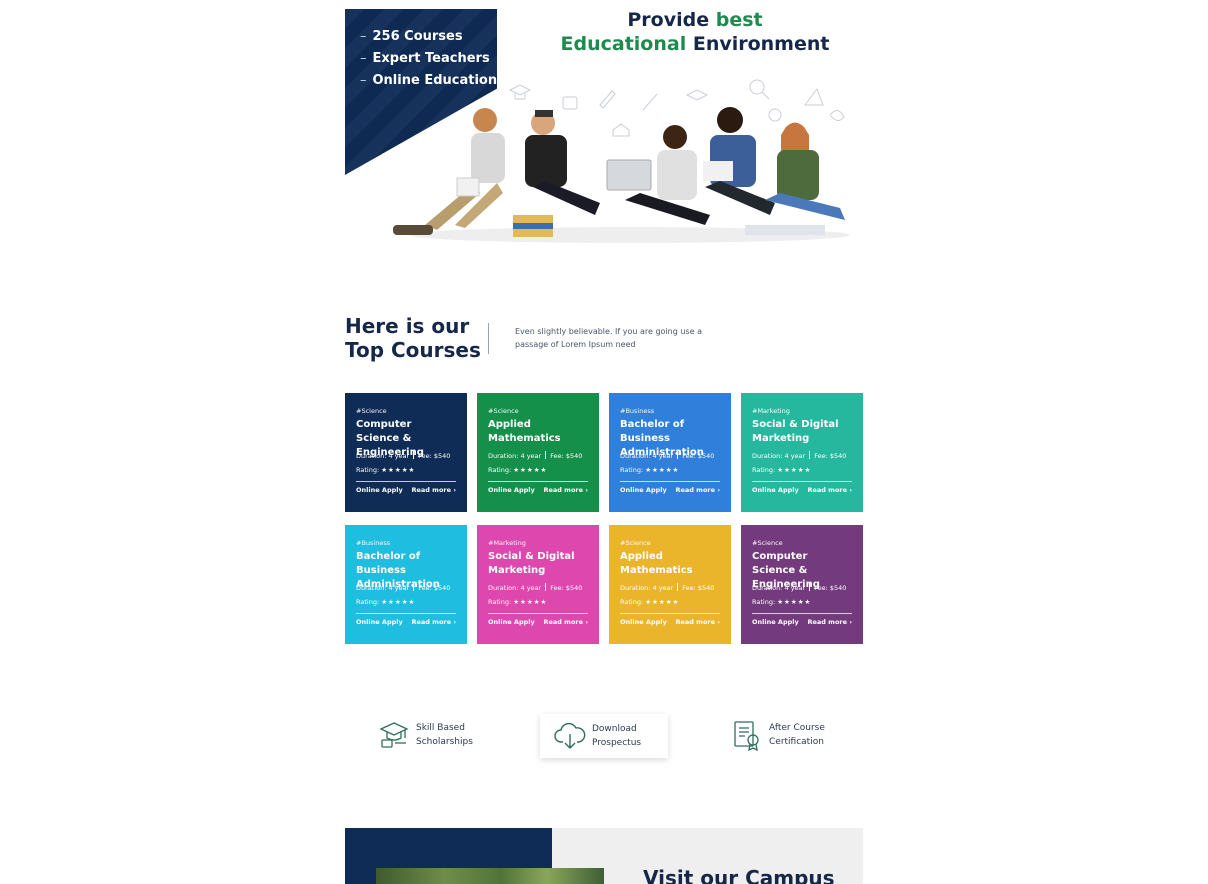 The height and width of the screenshot is (884, 1208). Describe the element at coordinates (411, 36) in the screenshot. I see `hero-highlight-item: –256 Courses` at that location.